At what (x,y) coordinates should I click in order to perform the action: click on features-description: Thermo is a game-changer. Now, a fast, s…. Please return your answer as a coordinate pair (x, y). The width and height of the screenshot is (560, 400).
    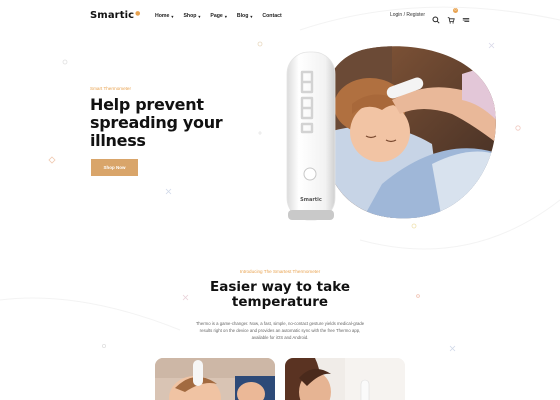
    Looking at the image, I should click on (280, 330).